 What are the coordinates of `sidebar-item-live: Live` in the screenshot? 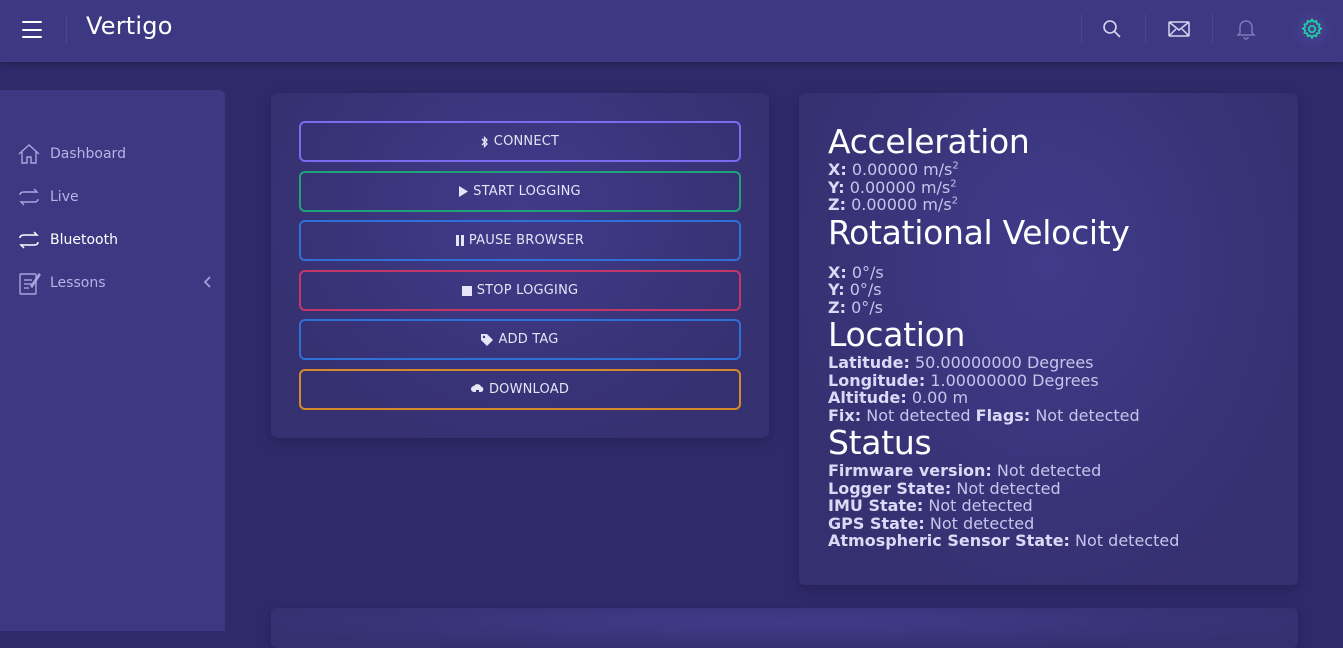 It's located at (118, 197).